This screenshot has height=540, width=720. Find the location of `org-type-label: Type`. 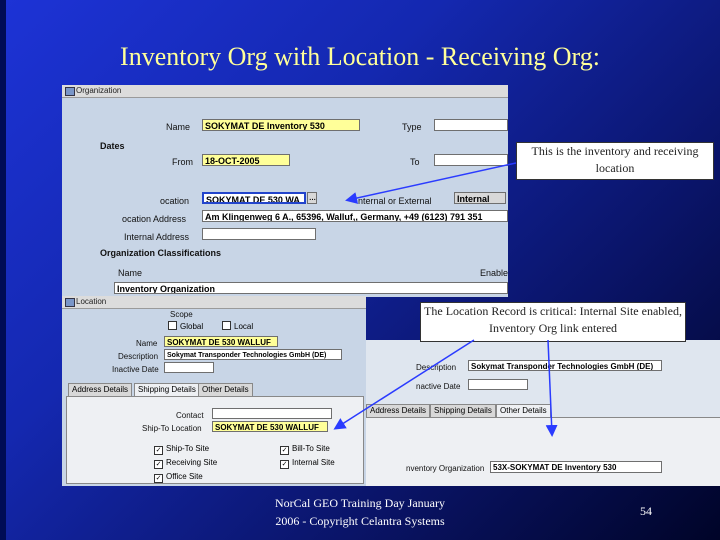

org-type-label: Type is located at coordinates (412, 127).